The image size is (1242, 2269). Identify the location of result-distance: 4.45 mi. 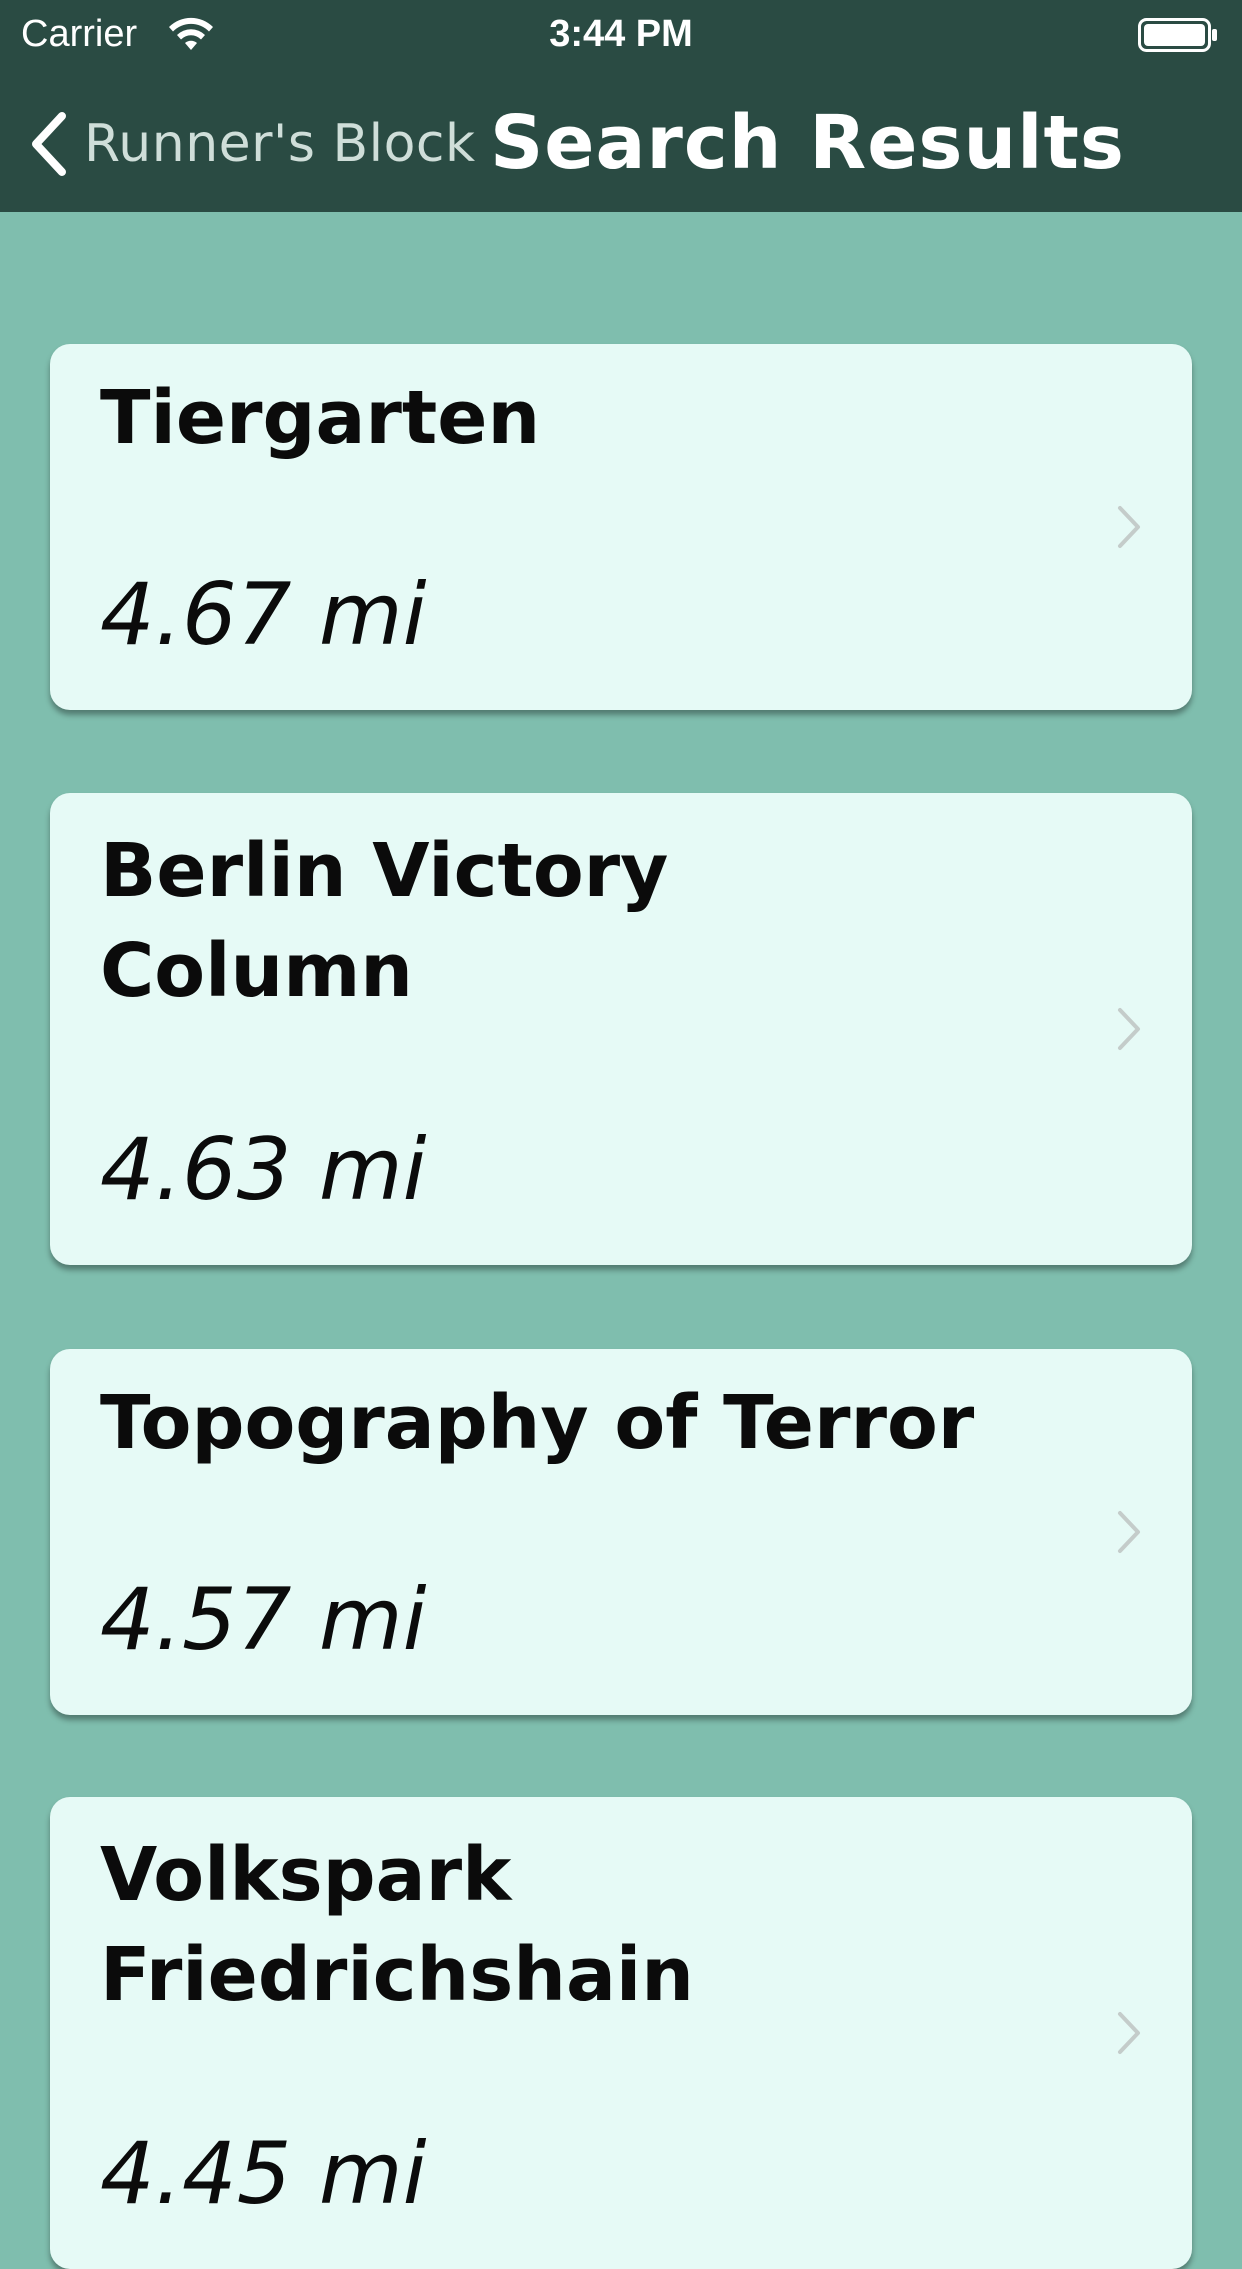
(263, 2174).